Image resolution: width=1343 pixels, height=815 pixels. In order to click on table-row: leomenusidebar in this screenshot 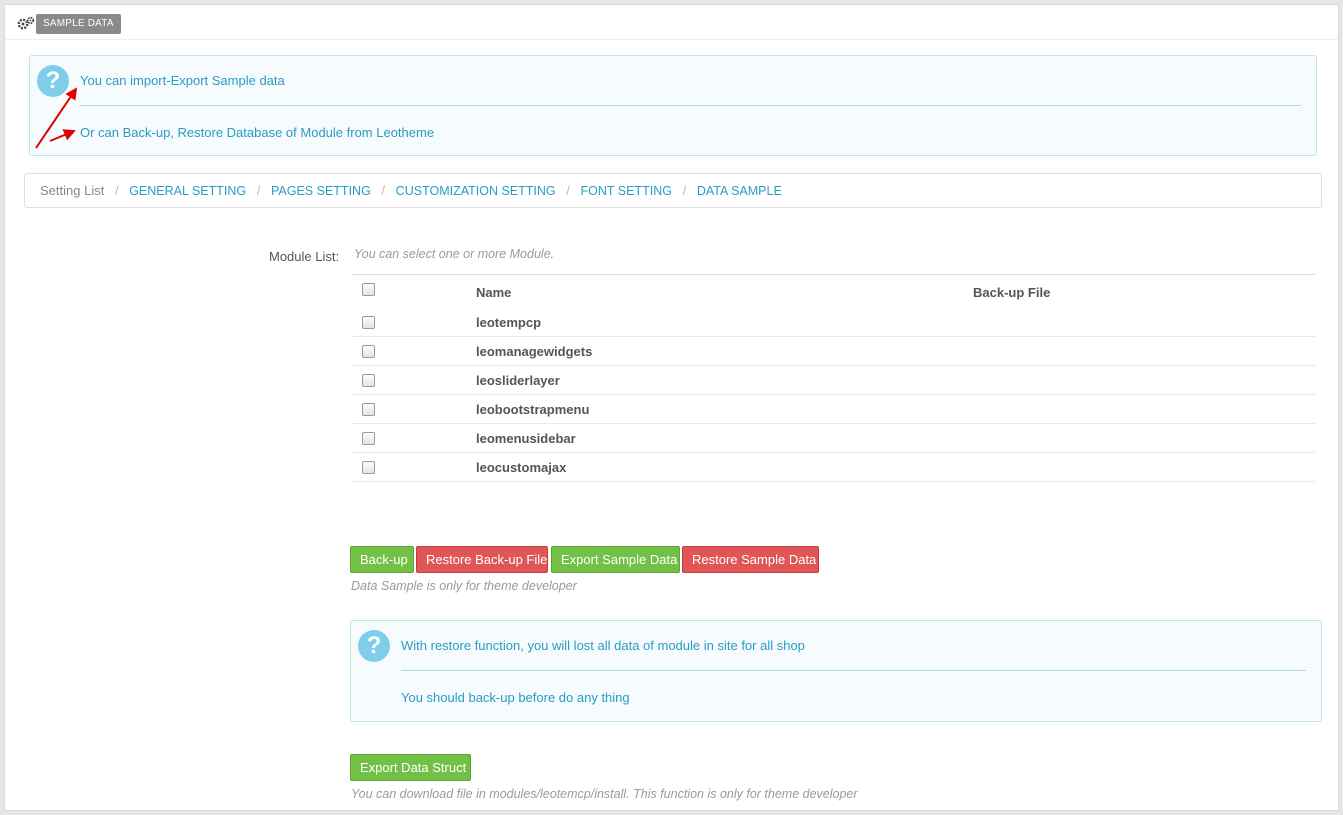, I will do `click(834, 438)`.